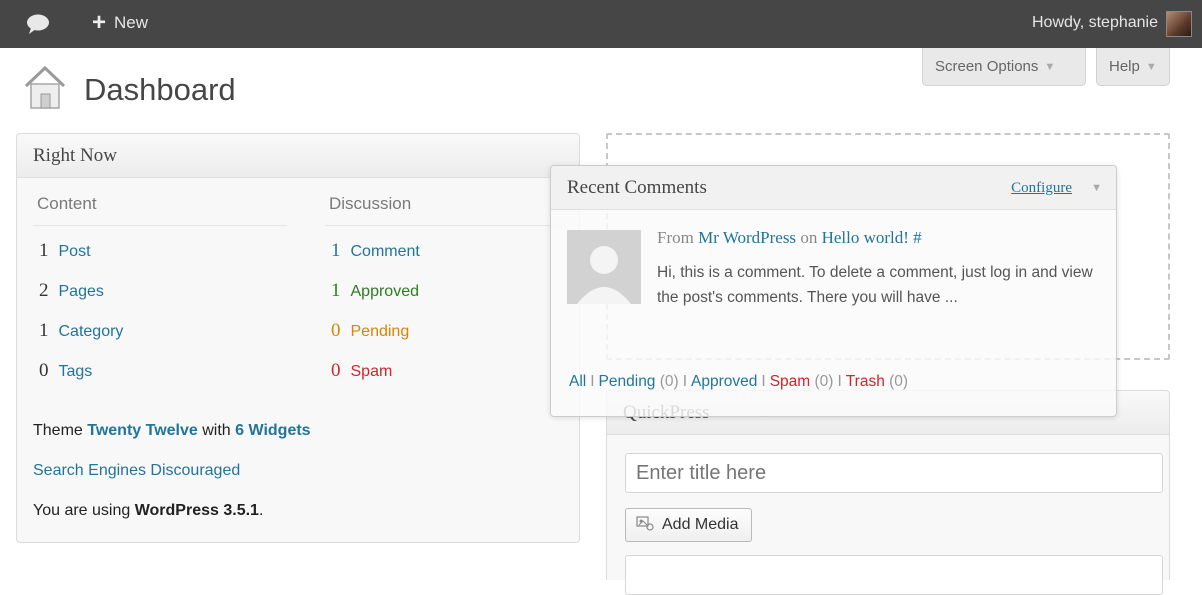  I want to click on post-title-input, so click(894, 473).